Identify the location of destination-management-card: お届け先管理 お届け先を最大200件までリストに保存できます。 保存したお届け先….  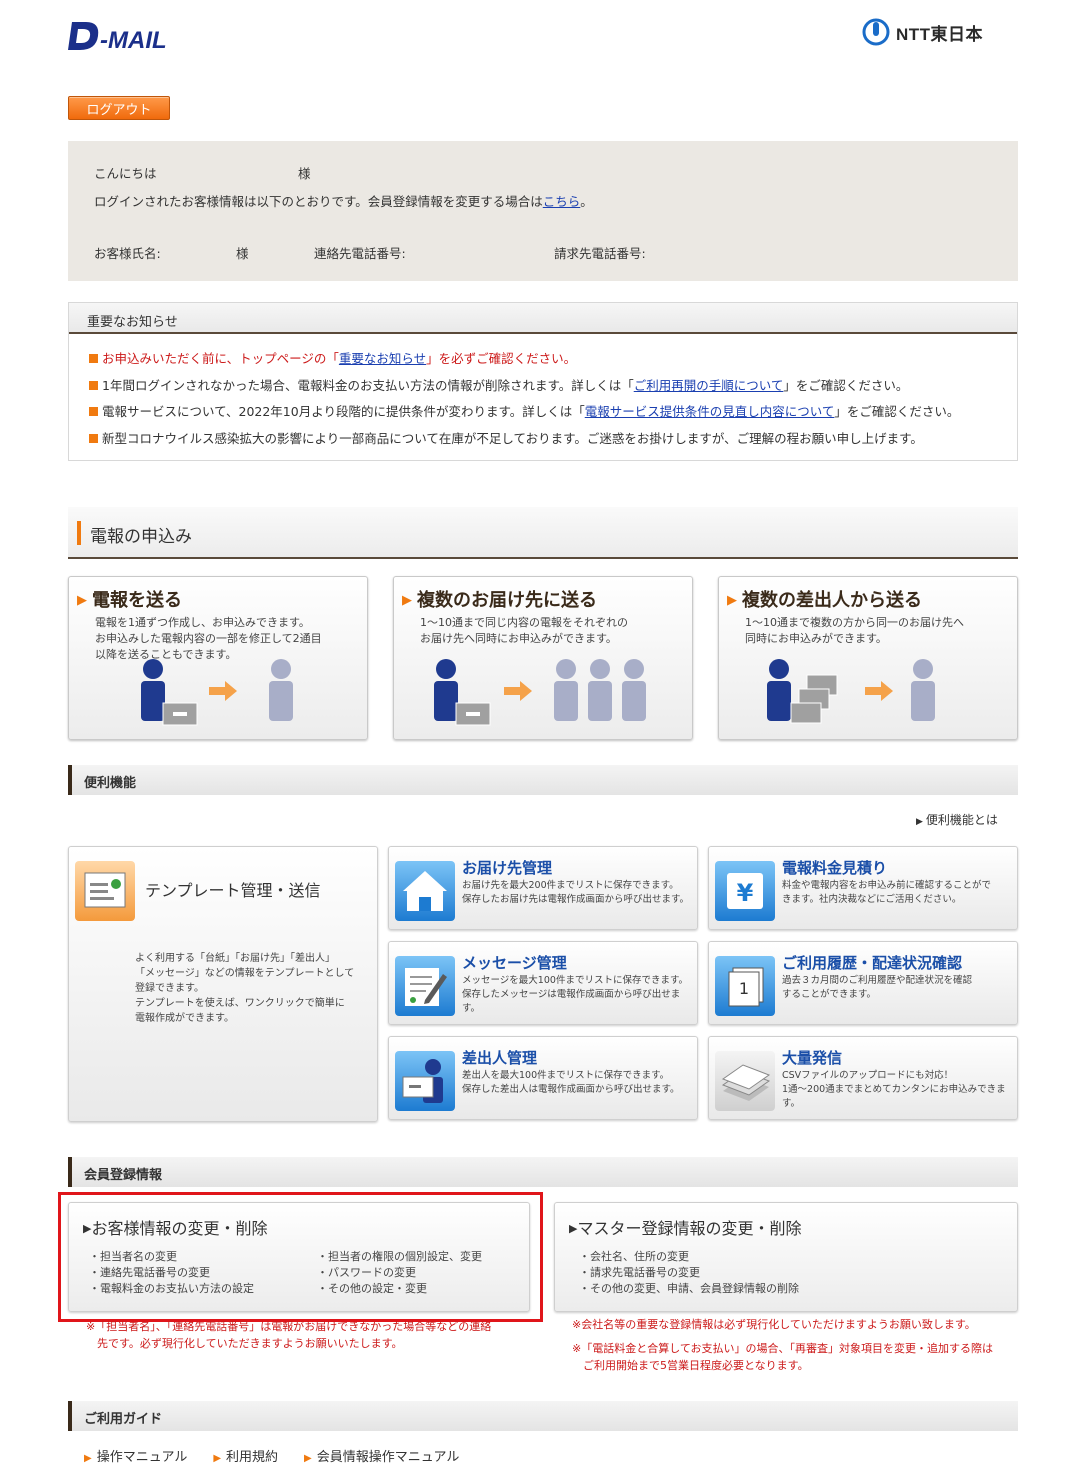
(543, 888).